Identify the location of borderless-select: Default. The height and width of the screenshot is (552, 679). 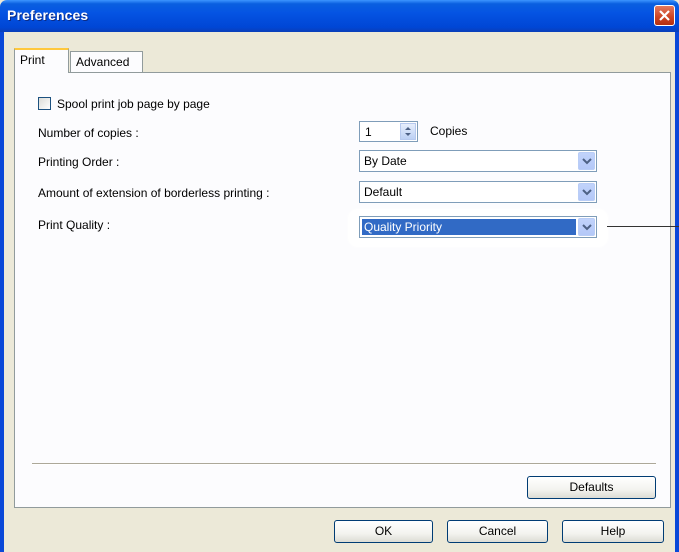
(478, 192).